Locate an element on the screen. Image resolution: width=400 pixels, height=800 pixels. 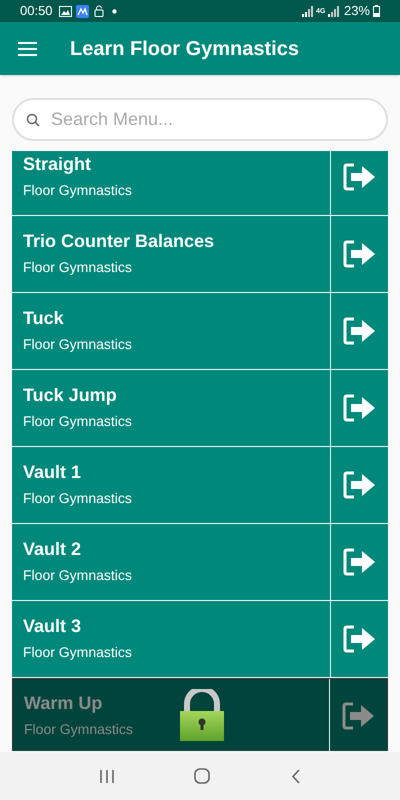
dot-icon is located at coordinates (114, 11).